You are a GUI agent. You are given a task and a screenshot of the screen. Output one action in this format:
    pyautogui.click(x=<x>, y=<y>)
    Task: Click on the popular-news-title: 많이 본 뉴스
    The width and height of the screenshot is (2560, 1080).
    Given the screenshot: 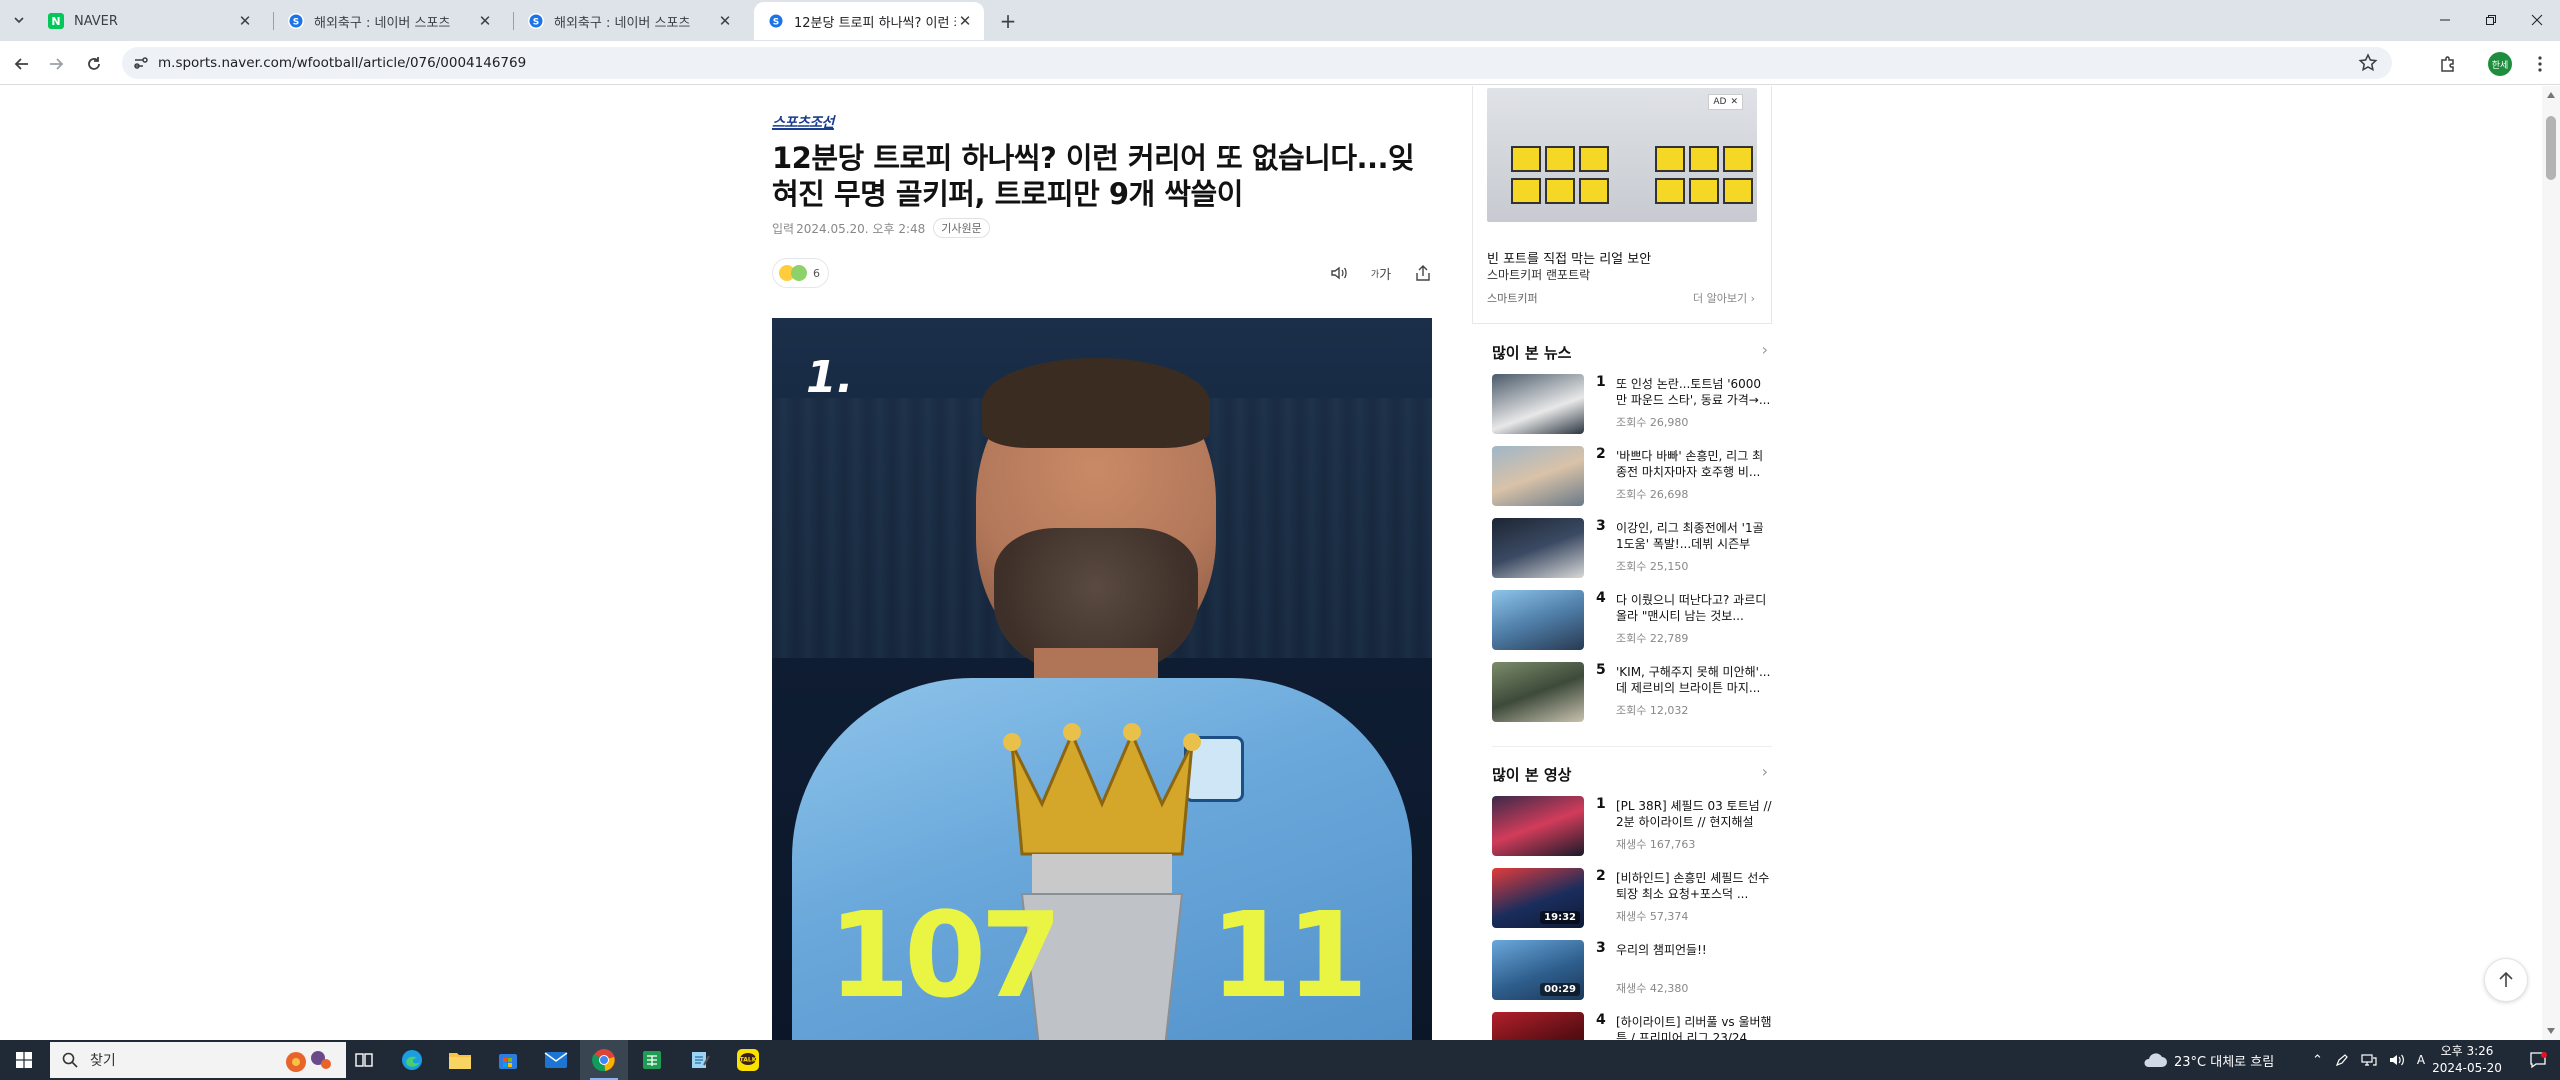 What is the action you would take?
    pyautogui.click(x=1531, y=352)
    